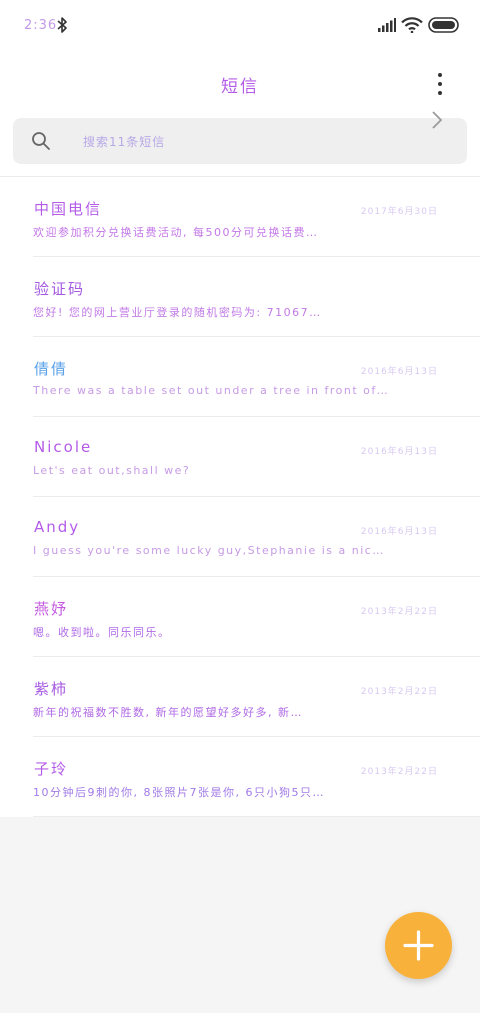 Image resolution: width=480 pixels, height=1013 pixels. Describe the element at coordinates (60, 289) in the screenshot. I see `contact-name: 验证码` at that location.